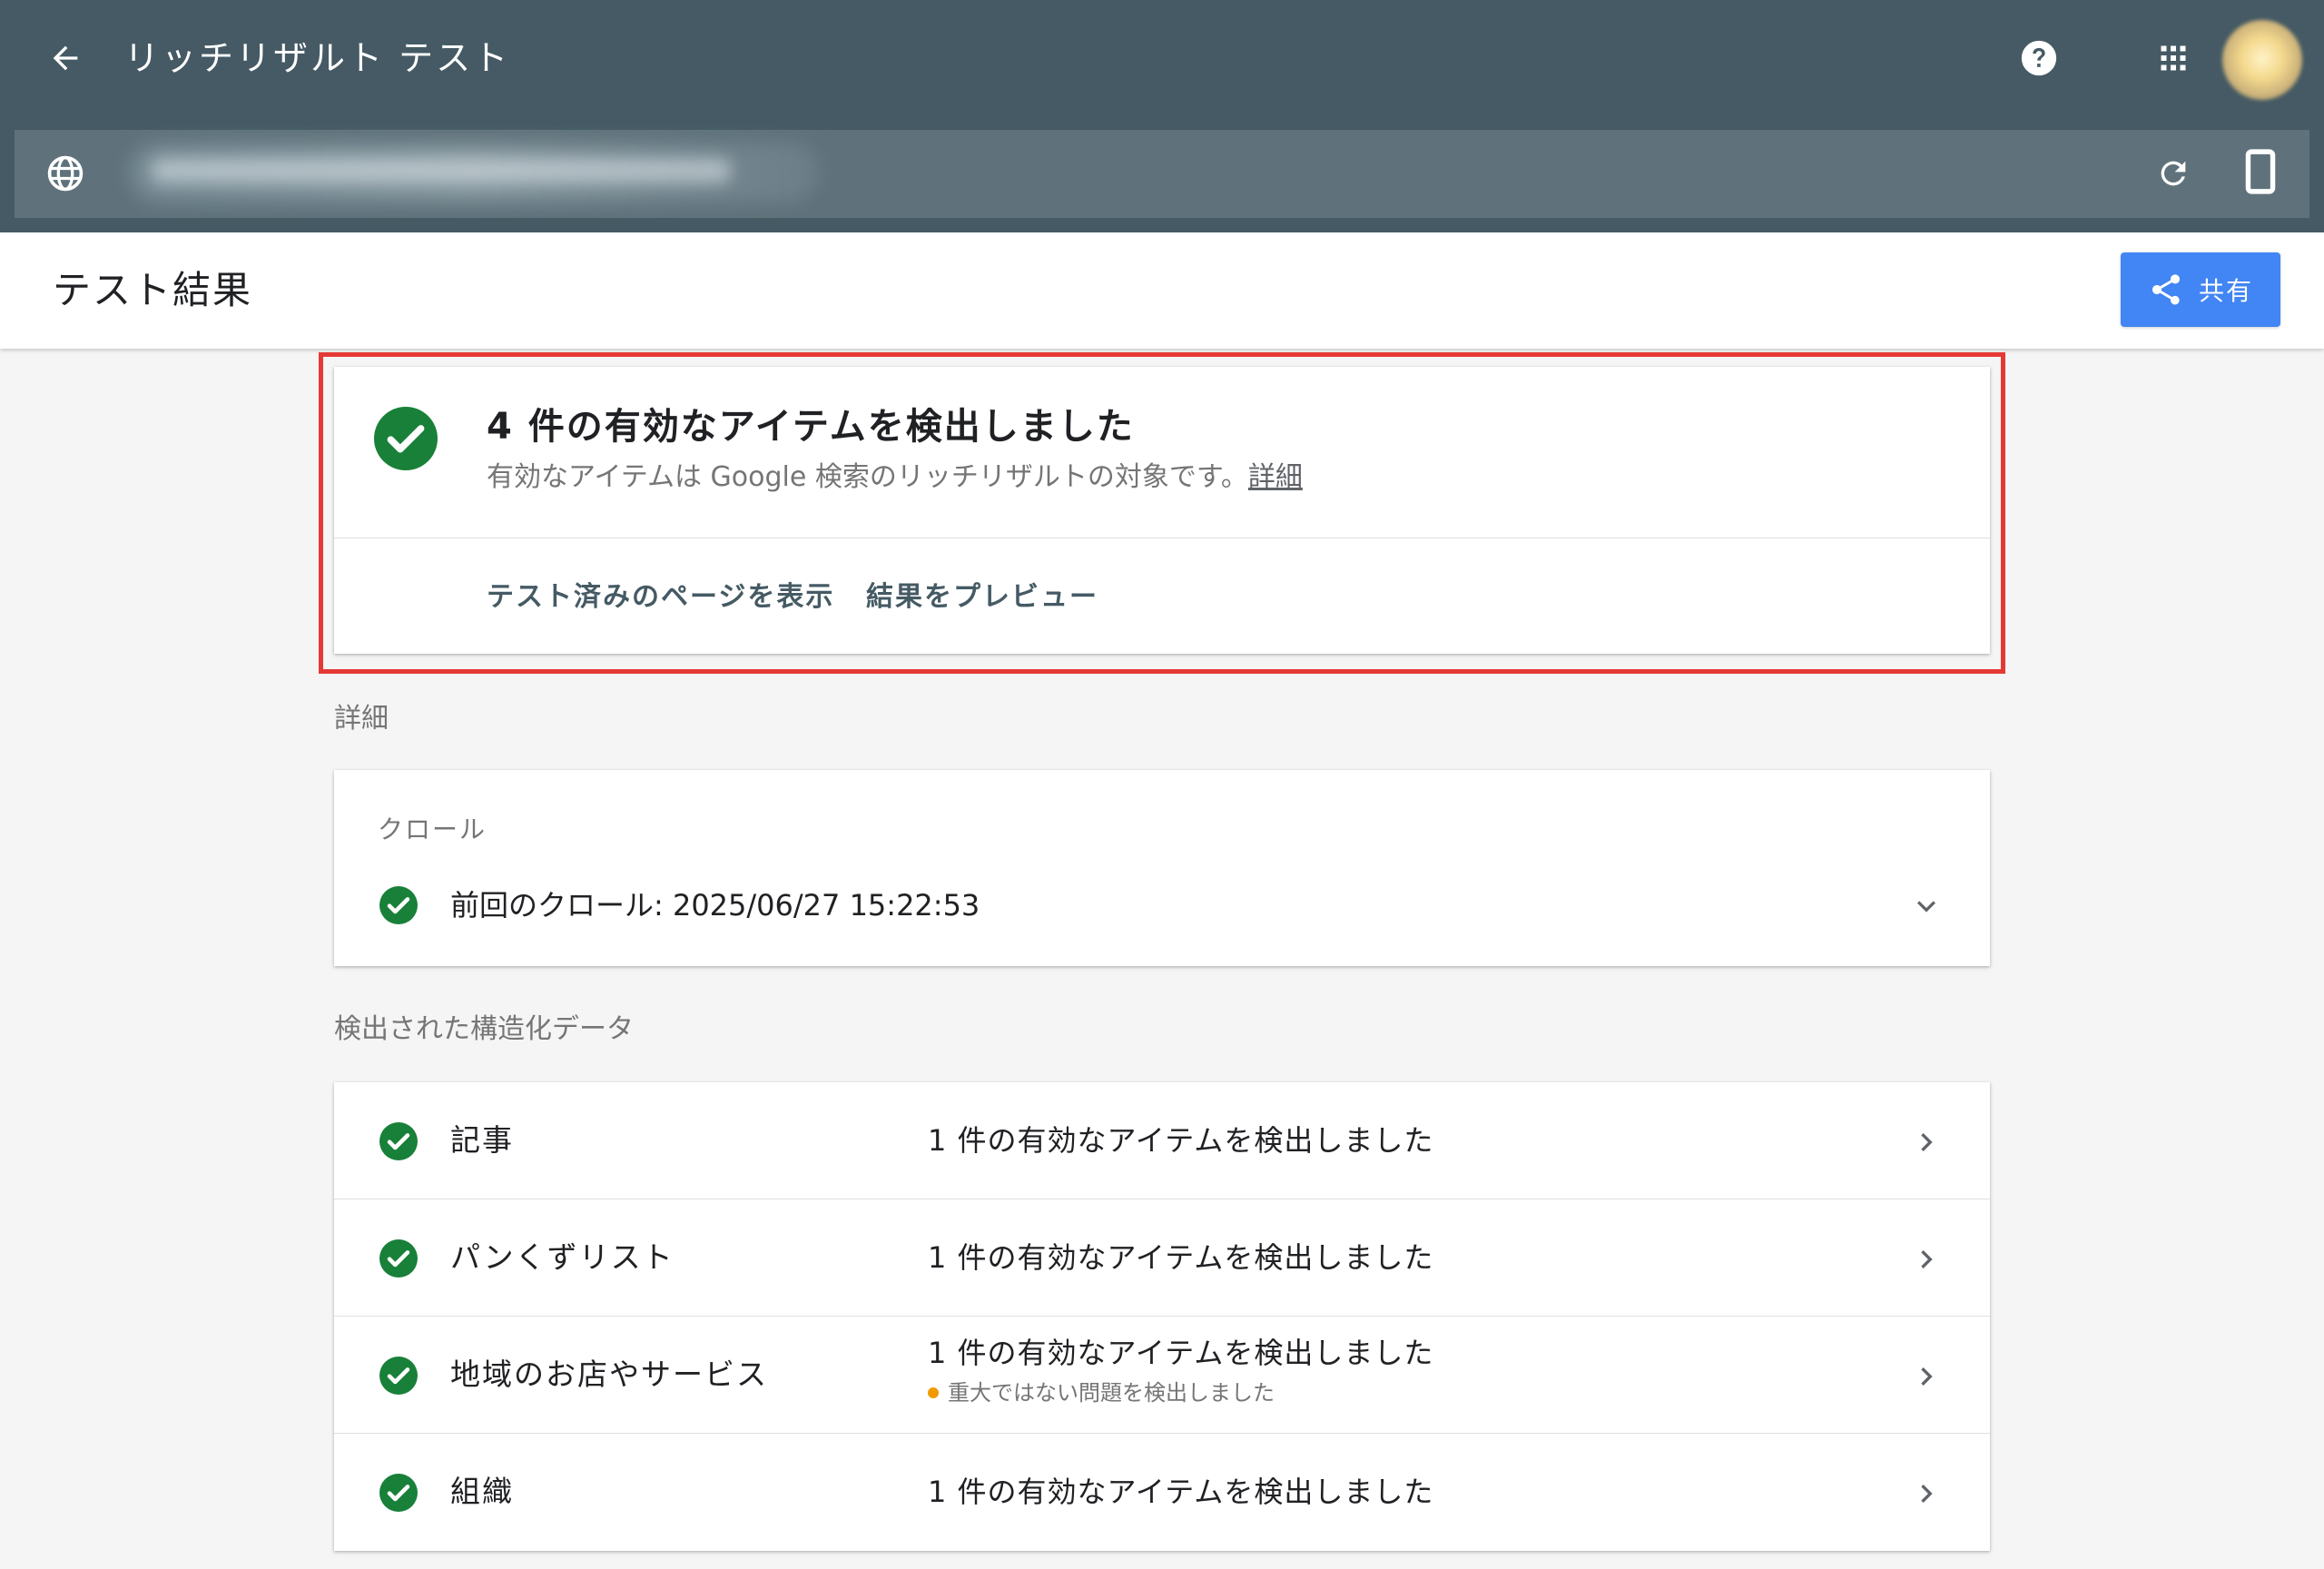 The image size is (2324, 1569). I want to click on last-crawl-text: 前回のクロール: 2025/06/27 15:22:53, so click(715, 905).